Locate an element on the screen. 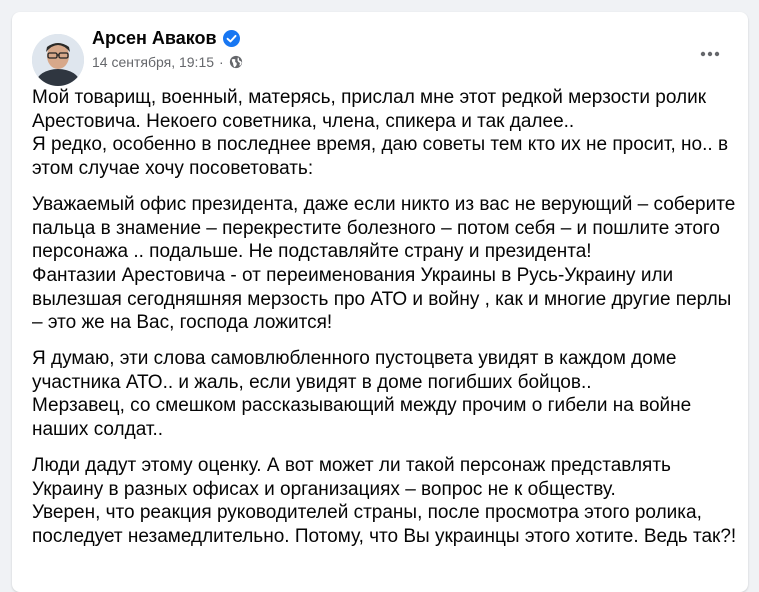 The width and height of the screenshot is (759, 592). author-row: Арсен Аваков is located at coordinates (166, 38).